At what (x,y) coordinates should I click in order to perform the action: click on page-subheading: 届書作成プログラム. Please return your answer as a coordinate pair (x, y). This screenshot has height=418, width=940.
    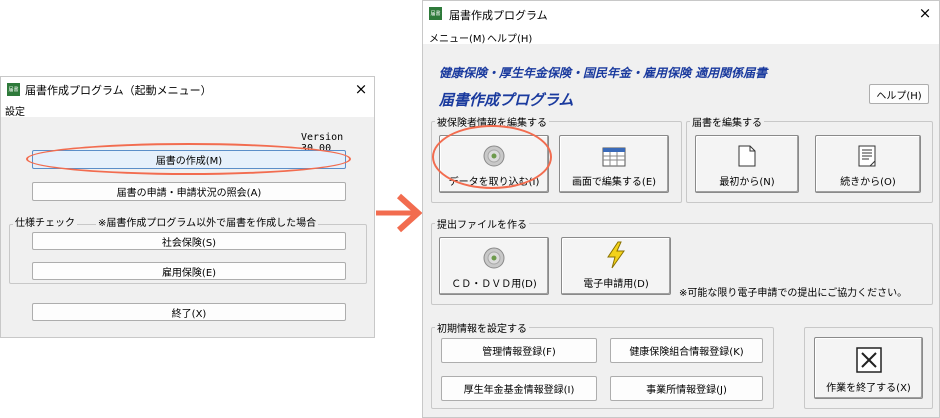
    Looking at the image, I should click on (506, 100).